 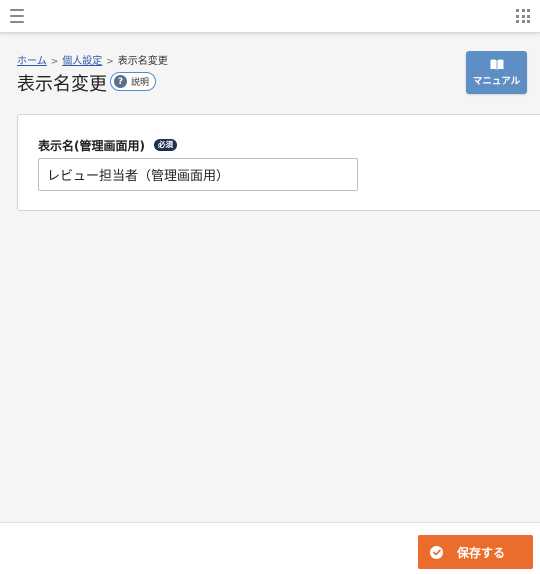 What do you see at coordinates (82, 61) in the screenshot?
I see `breadcrumb-personal-settings-link: 個人設定` at bounding box center [82, 61].